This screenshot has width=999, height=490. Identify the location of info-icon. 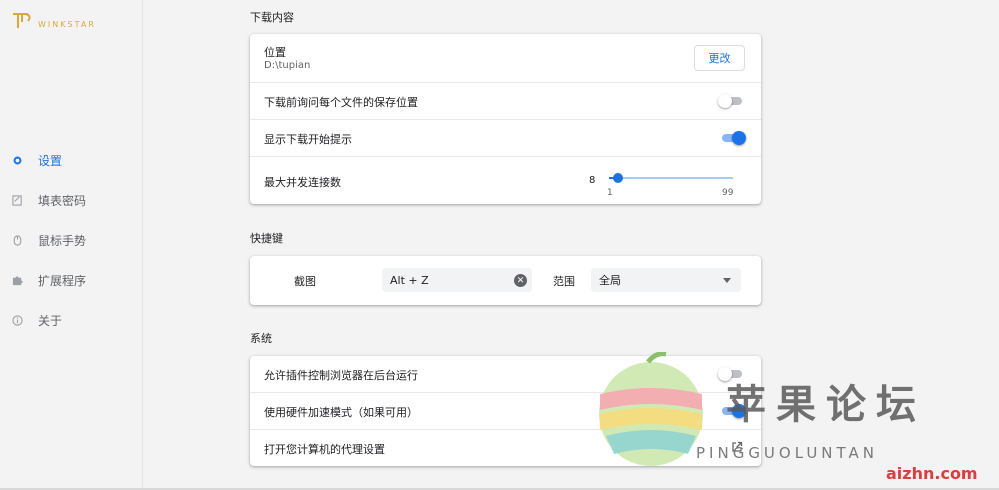
(17, 320).